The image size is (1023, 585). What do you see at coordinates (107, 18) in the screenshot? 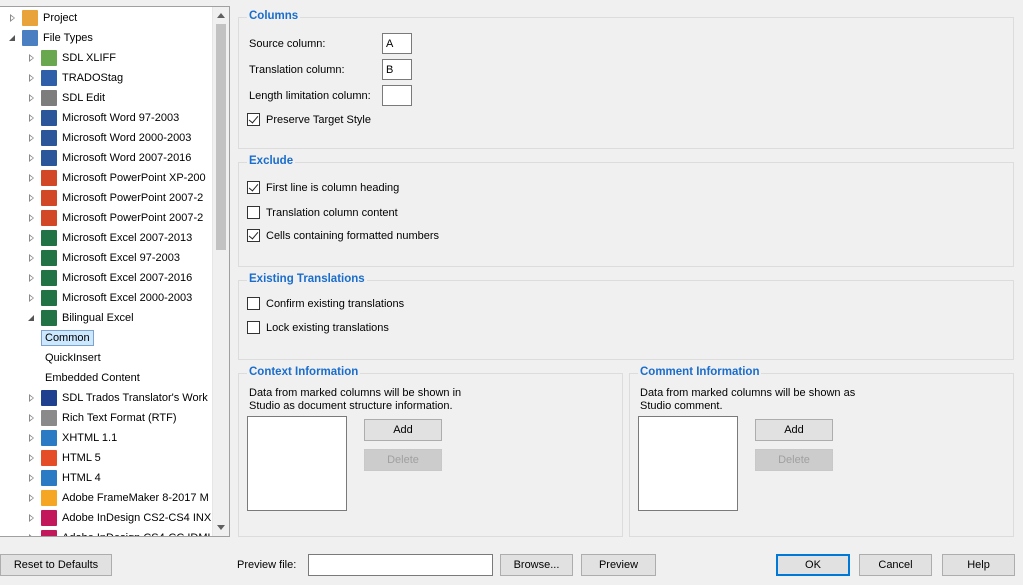
I see `tree-item: Project` at bounding box center [107, 18].